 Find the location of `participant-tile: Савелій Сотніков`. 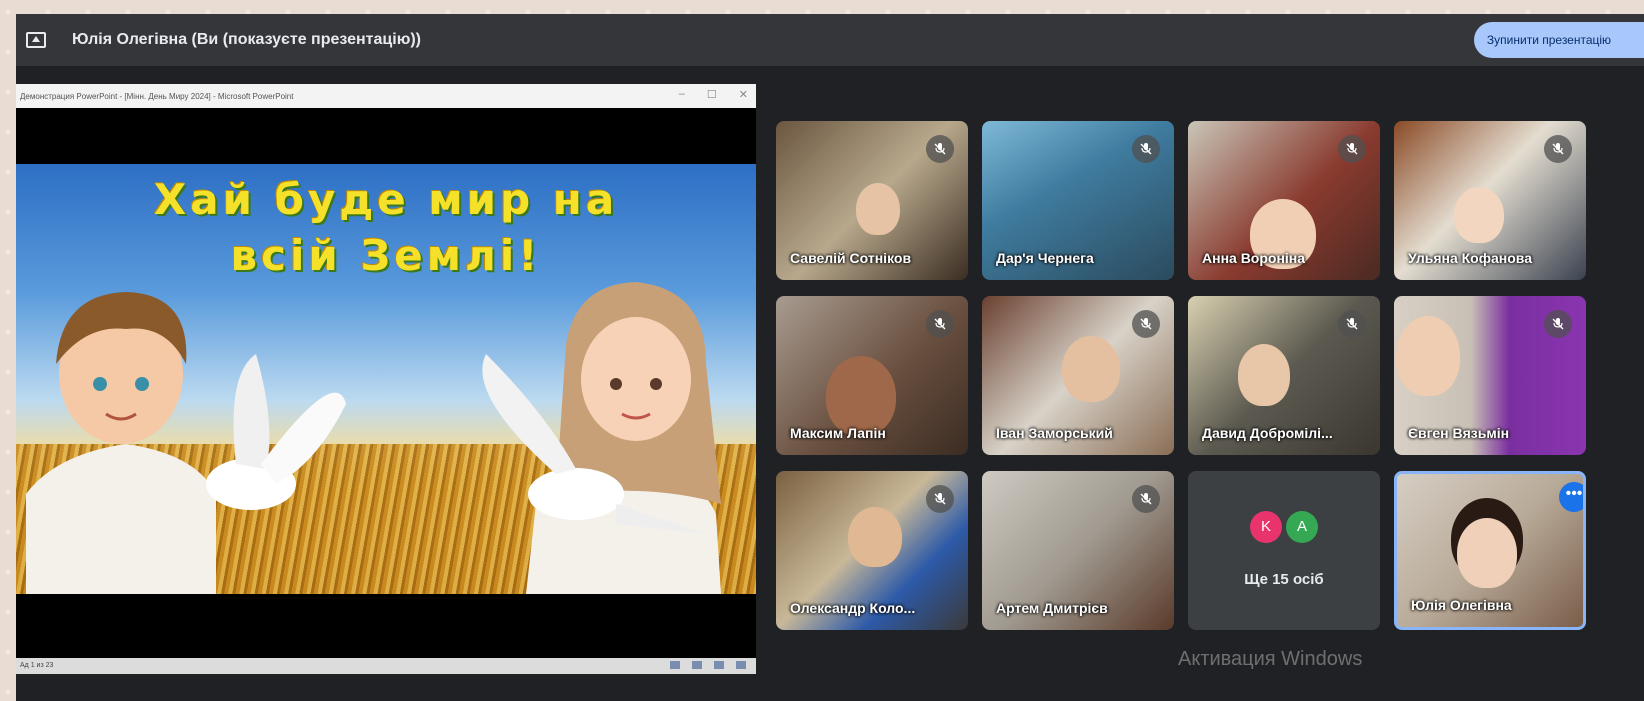

participant-tile: Савелій Сотніков is located at coordinates (872, 200).